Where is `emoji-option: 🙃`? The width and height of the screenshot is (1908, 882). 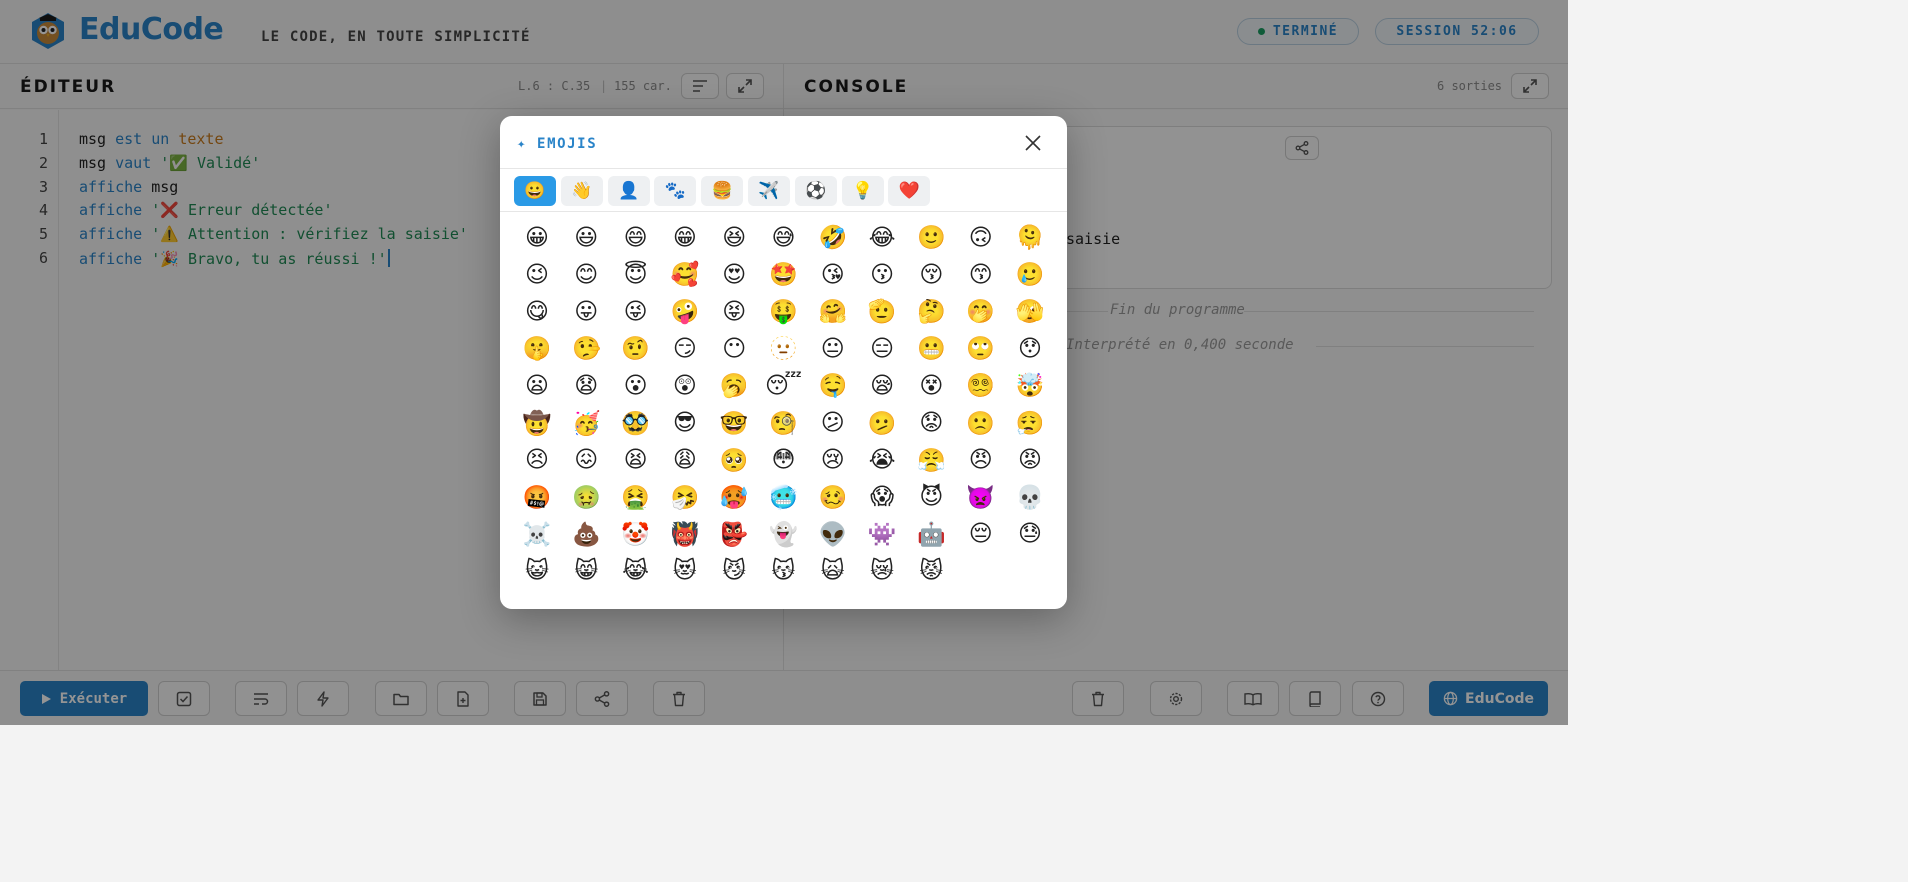 emoji-option: 🙃 is located at coordinates (981, 237).